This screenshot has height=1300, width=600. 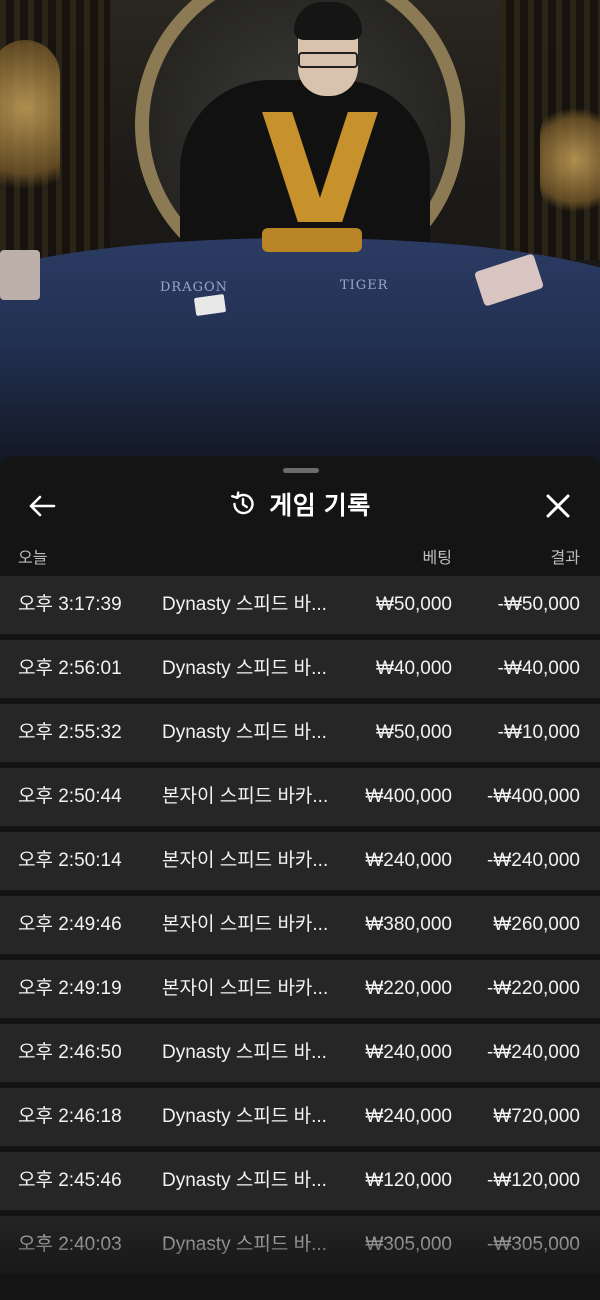 I want to click on dealer-hair-top, so click(x=328, y=21).